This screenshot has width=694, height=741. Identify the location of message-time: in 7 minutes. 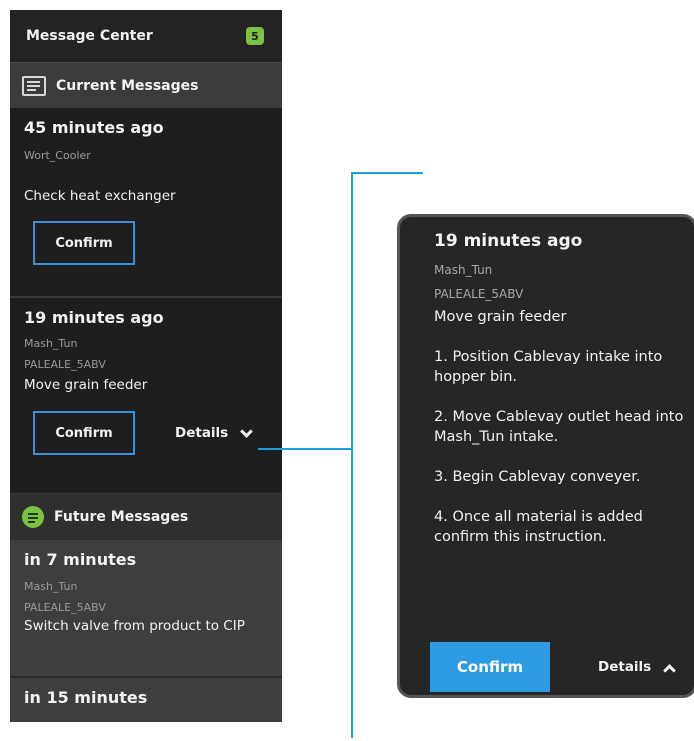
(80, 559).